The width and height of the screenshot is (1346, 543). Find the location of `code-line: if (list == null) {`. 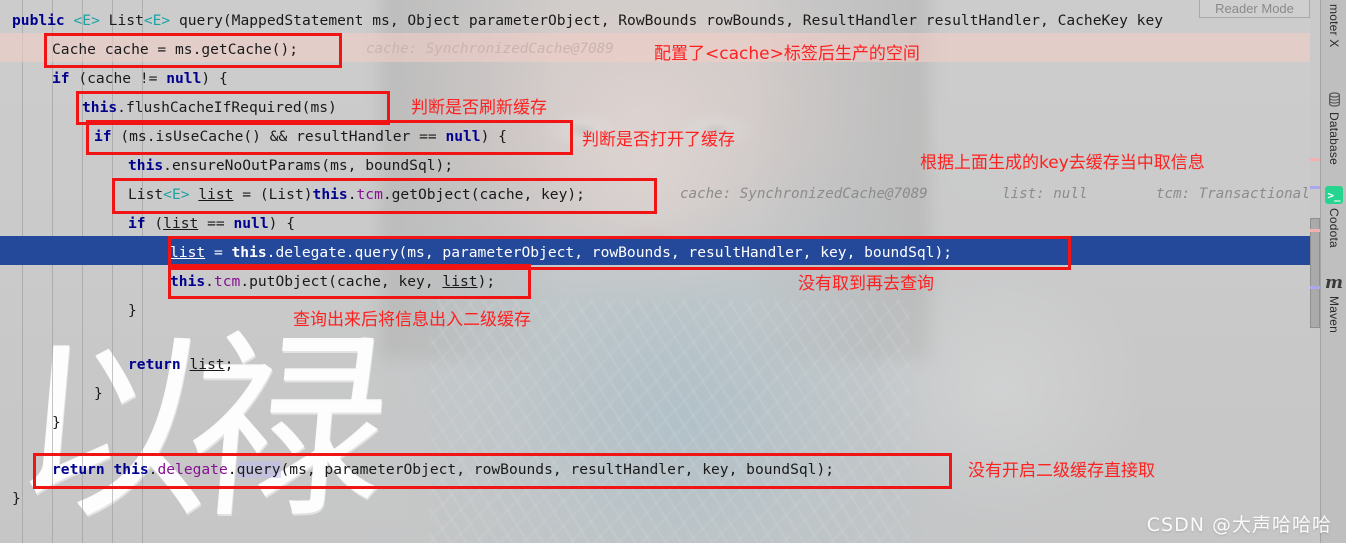

code-line: if (list == null) { is located at coordinates (655, 223).